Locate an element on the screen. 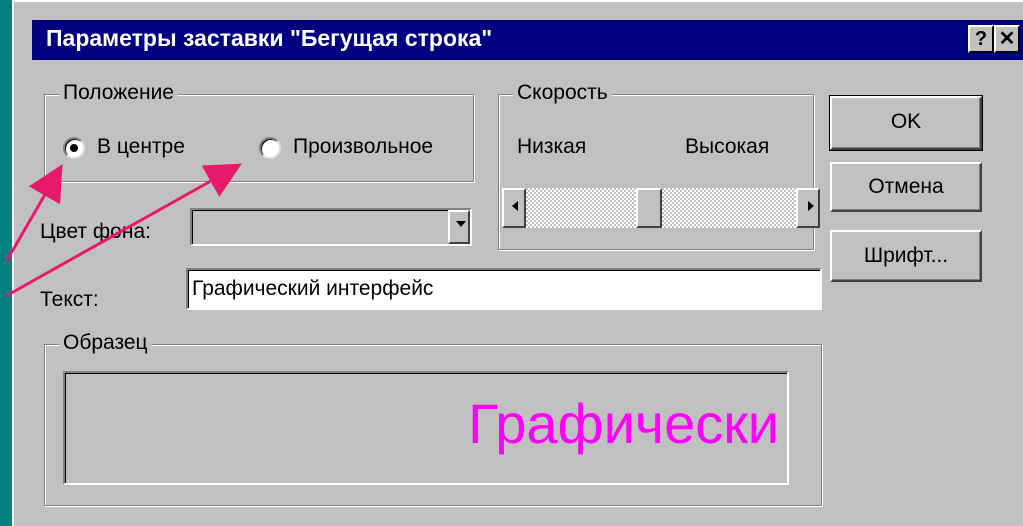 The image size is (1023, 526). slider-left-button is located at coordinates (514, 208).